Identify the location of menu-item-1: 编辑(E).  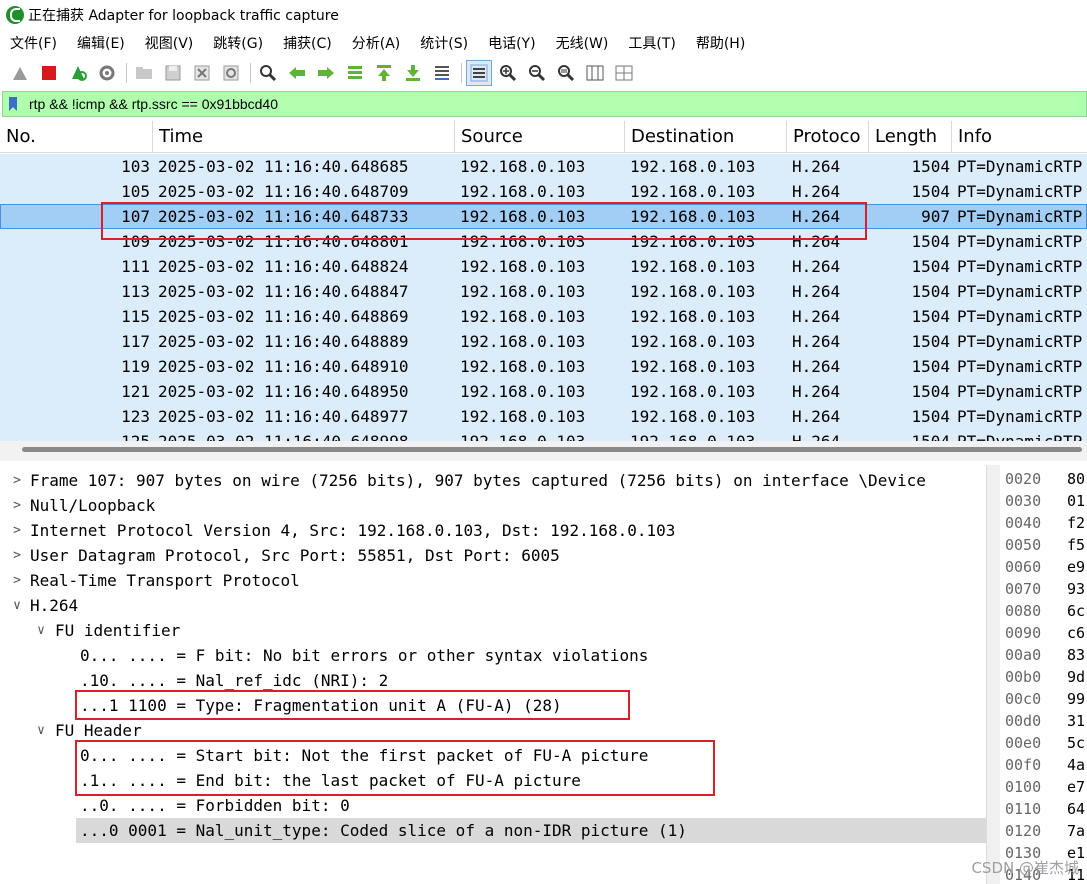
(101, 43).